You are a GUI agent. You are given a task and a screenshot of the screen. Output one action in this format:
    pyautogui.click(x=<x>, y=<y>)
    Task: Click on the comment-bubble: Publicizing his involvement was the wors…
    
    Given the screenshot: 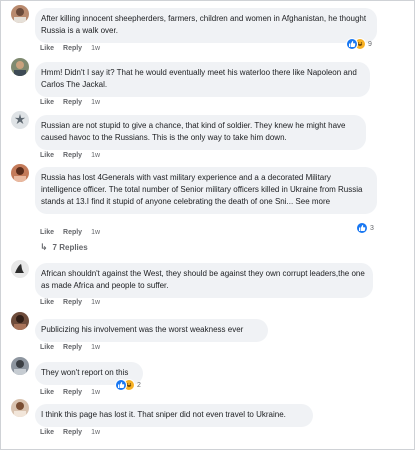 What is the action you would take?
    pyautogui.click(x=151, y=330)
    